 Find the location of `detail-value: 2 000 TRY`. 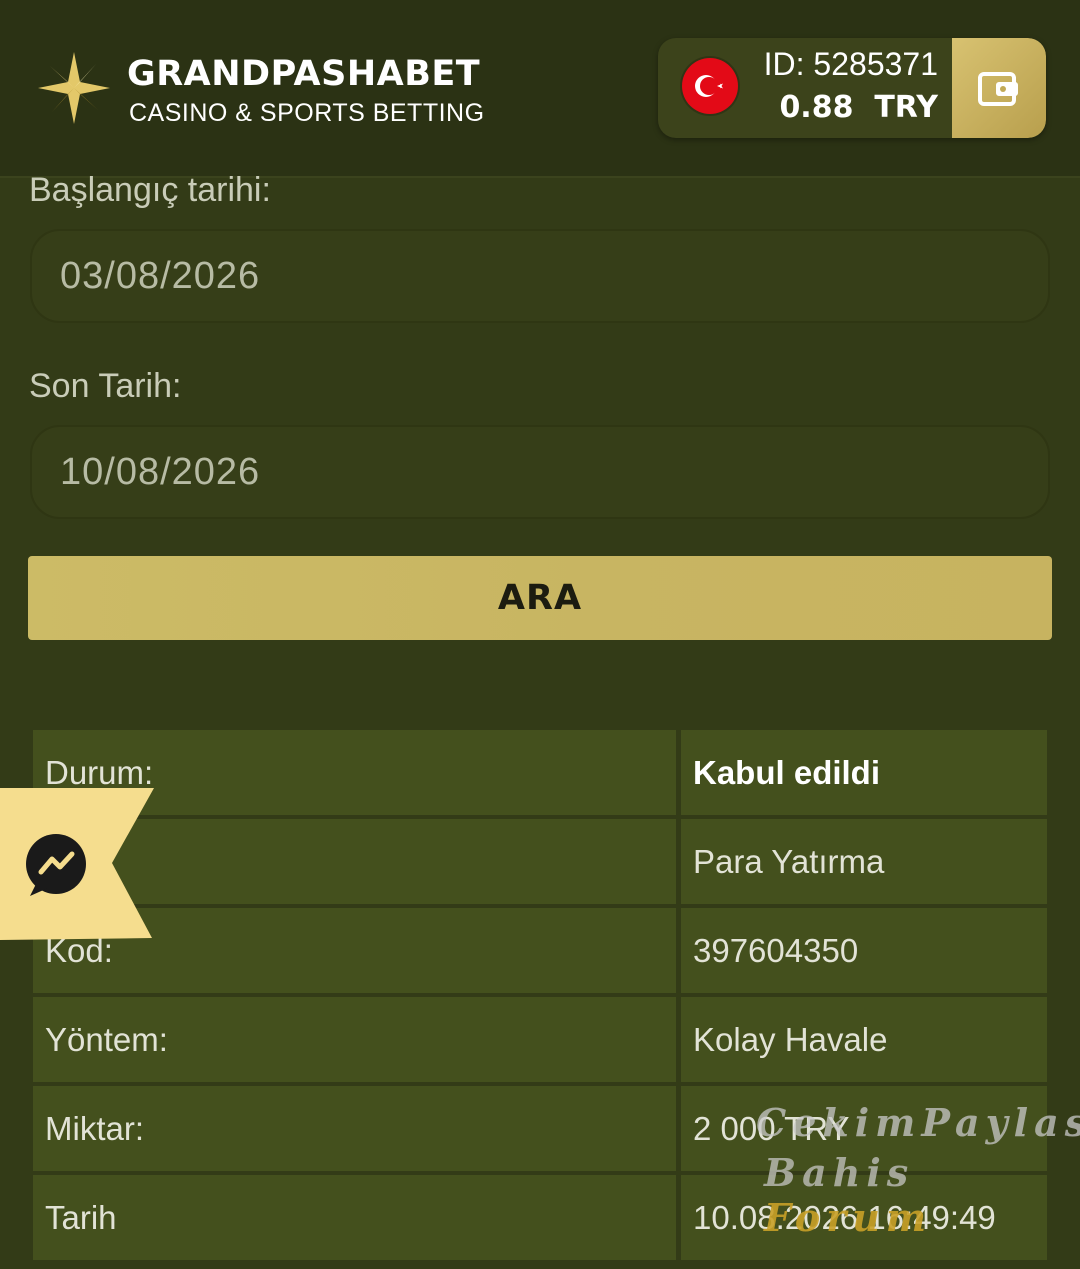

detail-value: 2 000 TRY is located at coordinates (864, 1128).